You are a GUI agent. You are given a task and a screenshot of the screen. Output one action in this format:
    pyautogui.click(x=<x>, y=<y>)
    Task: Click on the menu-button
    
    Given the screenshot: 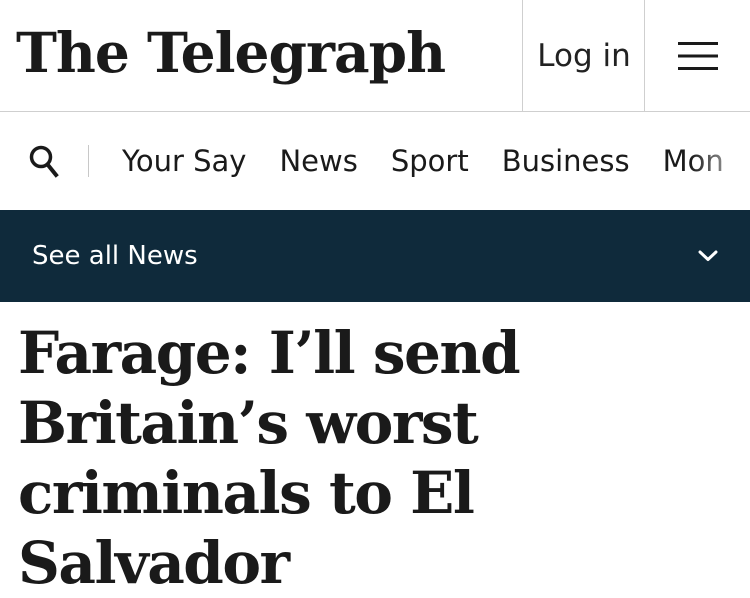 What is the action you would take?
    pyautogui.click(x=697, y=55)
    